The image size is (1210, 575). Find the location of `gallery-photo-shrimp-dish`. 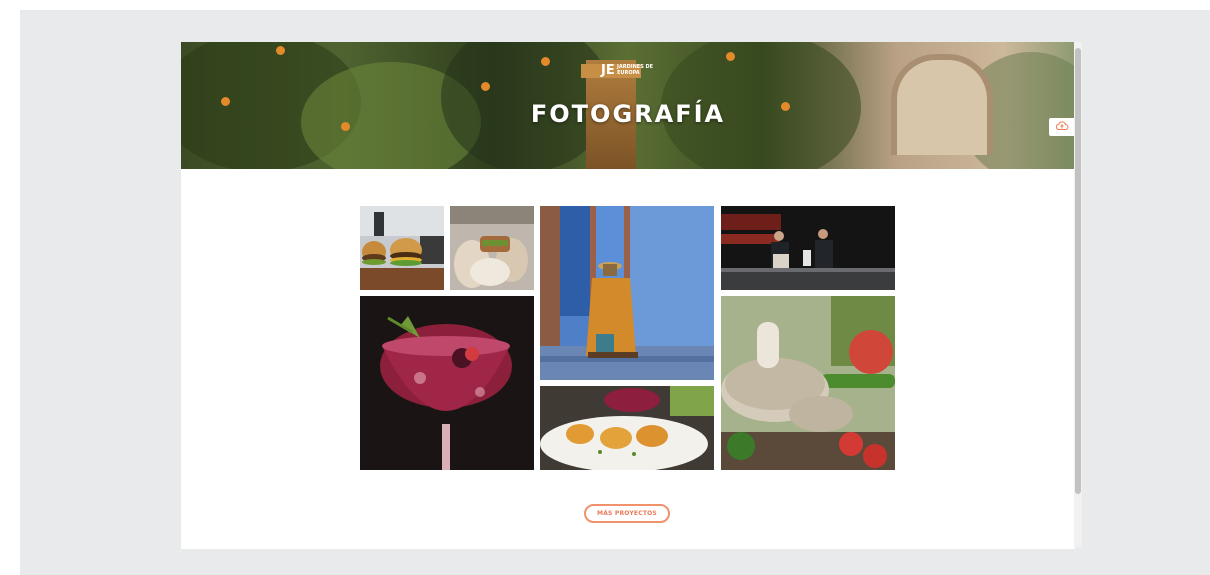

gallery-photo-shrimp-dish is located at coordinates (627, 428).